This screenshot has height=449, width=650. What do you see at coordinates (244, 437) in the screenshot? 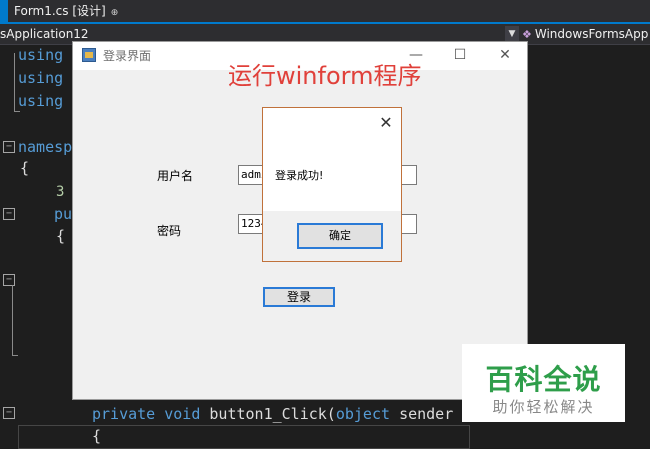
I see `current-line-highlight` at bounding box center [244, 437].